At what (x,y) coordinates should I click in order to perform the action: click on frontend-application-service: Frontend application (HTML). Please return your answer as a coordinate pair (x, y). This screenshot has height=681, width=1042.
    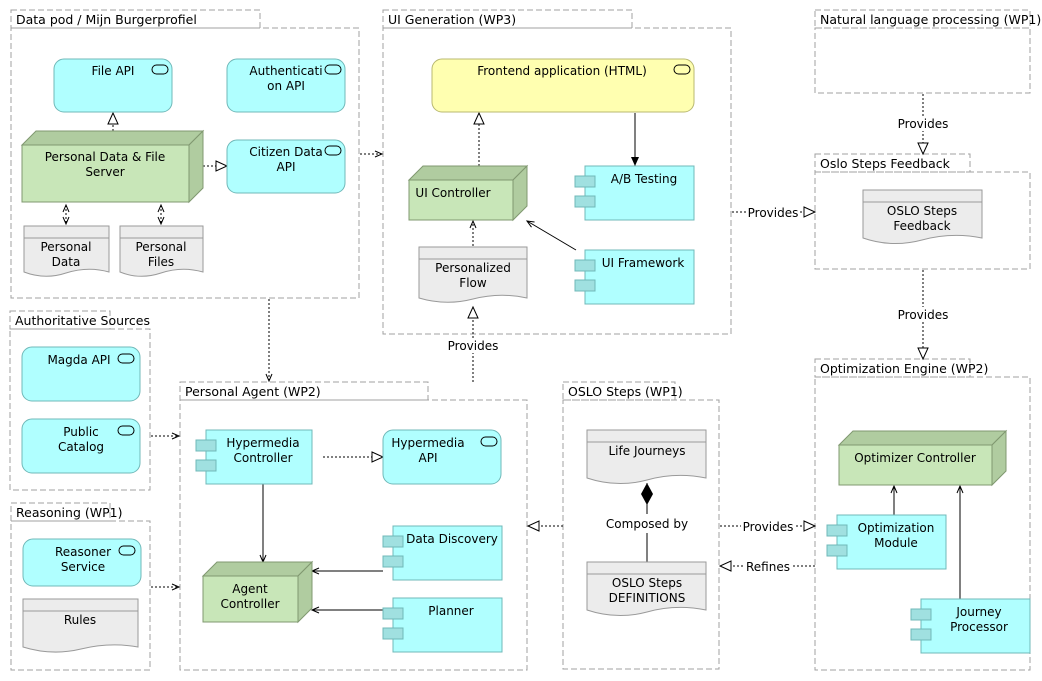
    Looking at the image, I should click on (563, 85).